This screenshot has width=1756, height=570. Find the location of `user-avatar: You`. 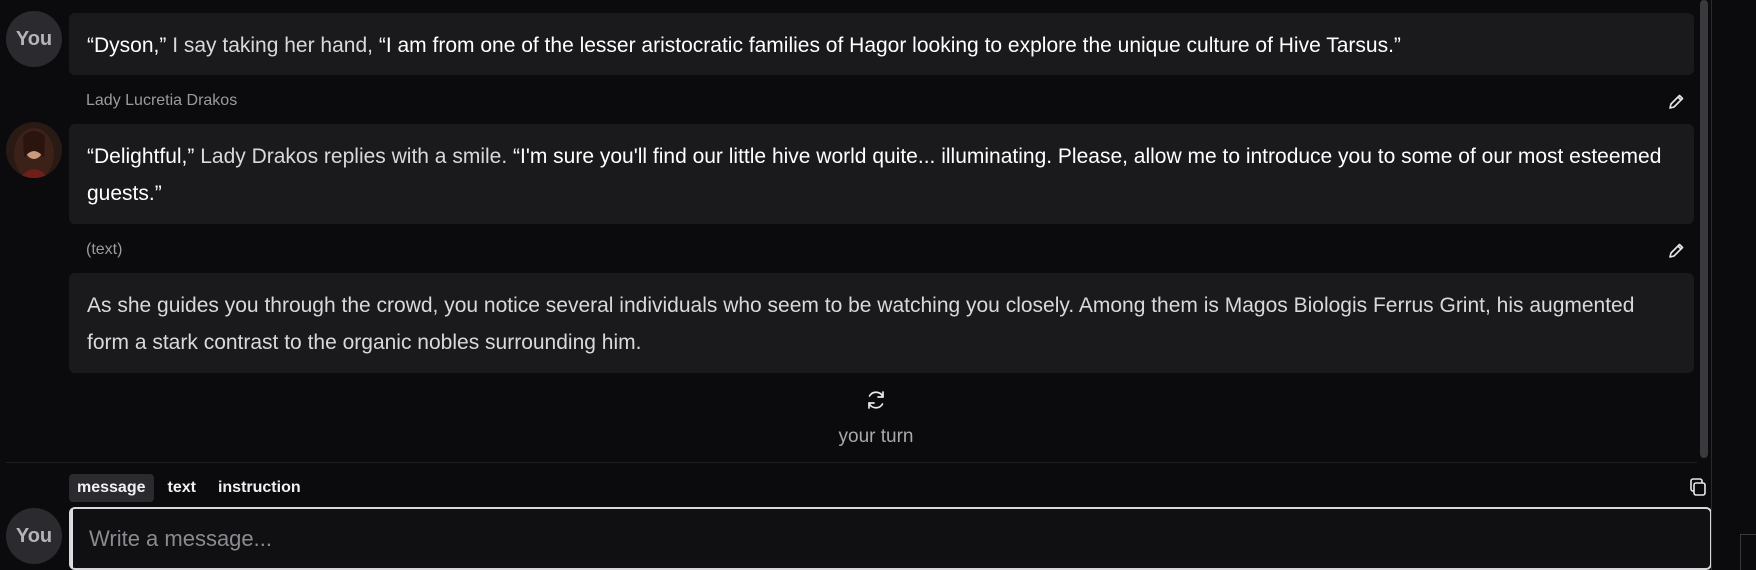

user-avatar: You is located at coordinates (34, 39).